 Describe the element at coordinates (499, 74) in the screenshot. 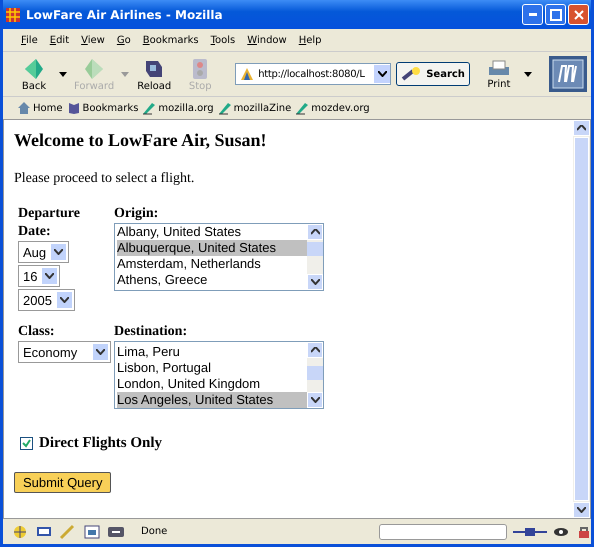

I see `print-button: Print` at that location.